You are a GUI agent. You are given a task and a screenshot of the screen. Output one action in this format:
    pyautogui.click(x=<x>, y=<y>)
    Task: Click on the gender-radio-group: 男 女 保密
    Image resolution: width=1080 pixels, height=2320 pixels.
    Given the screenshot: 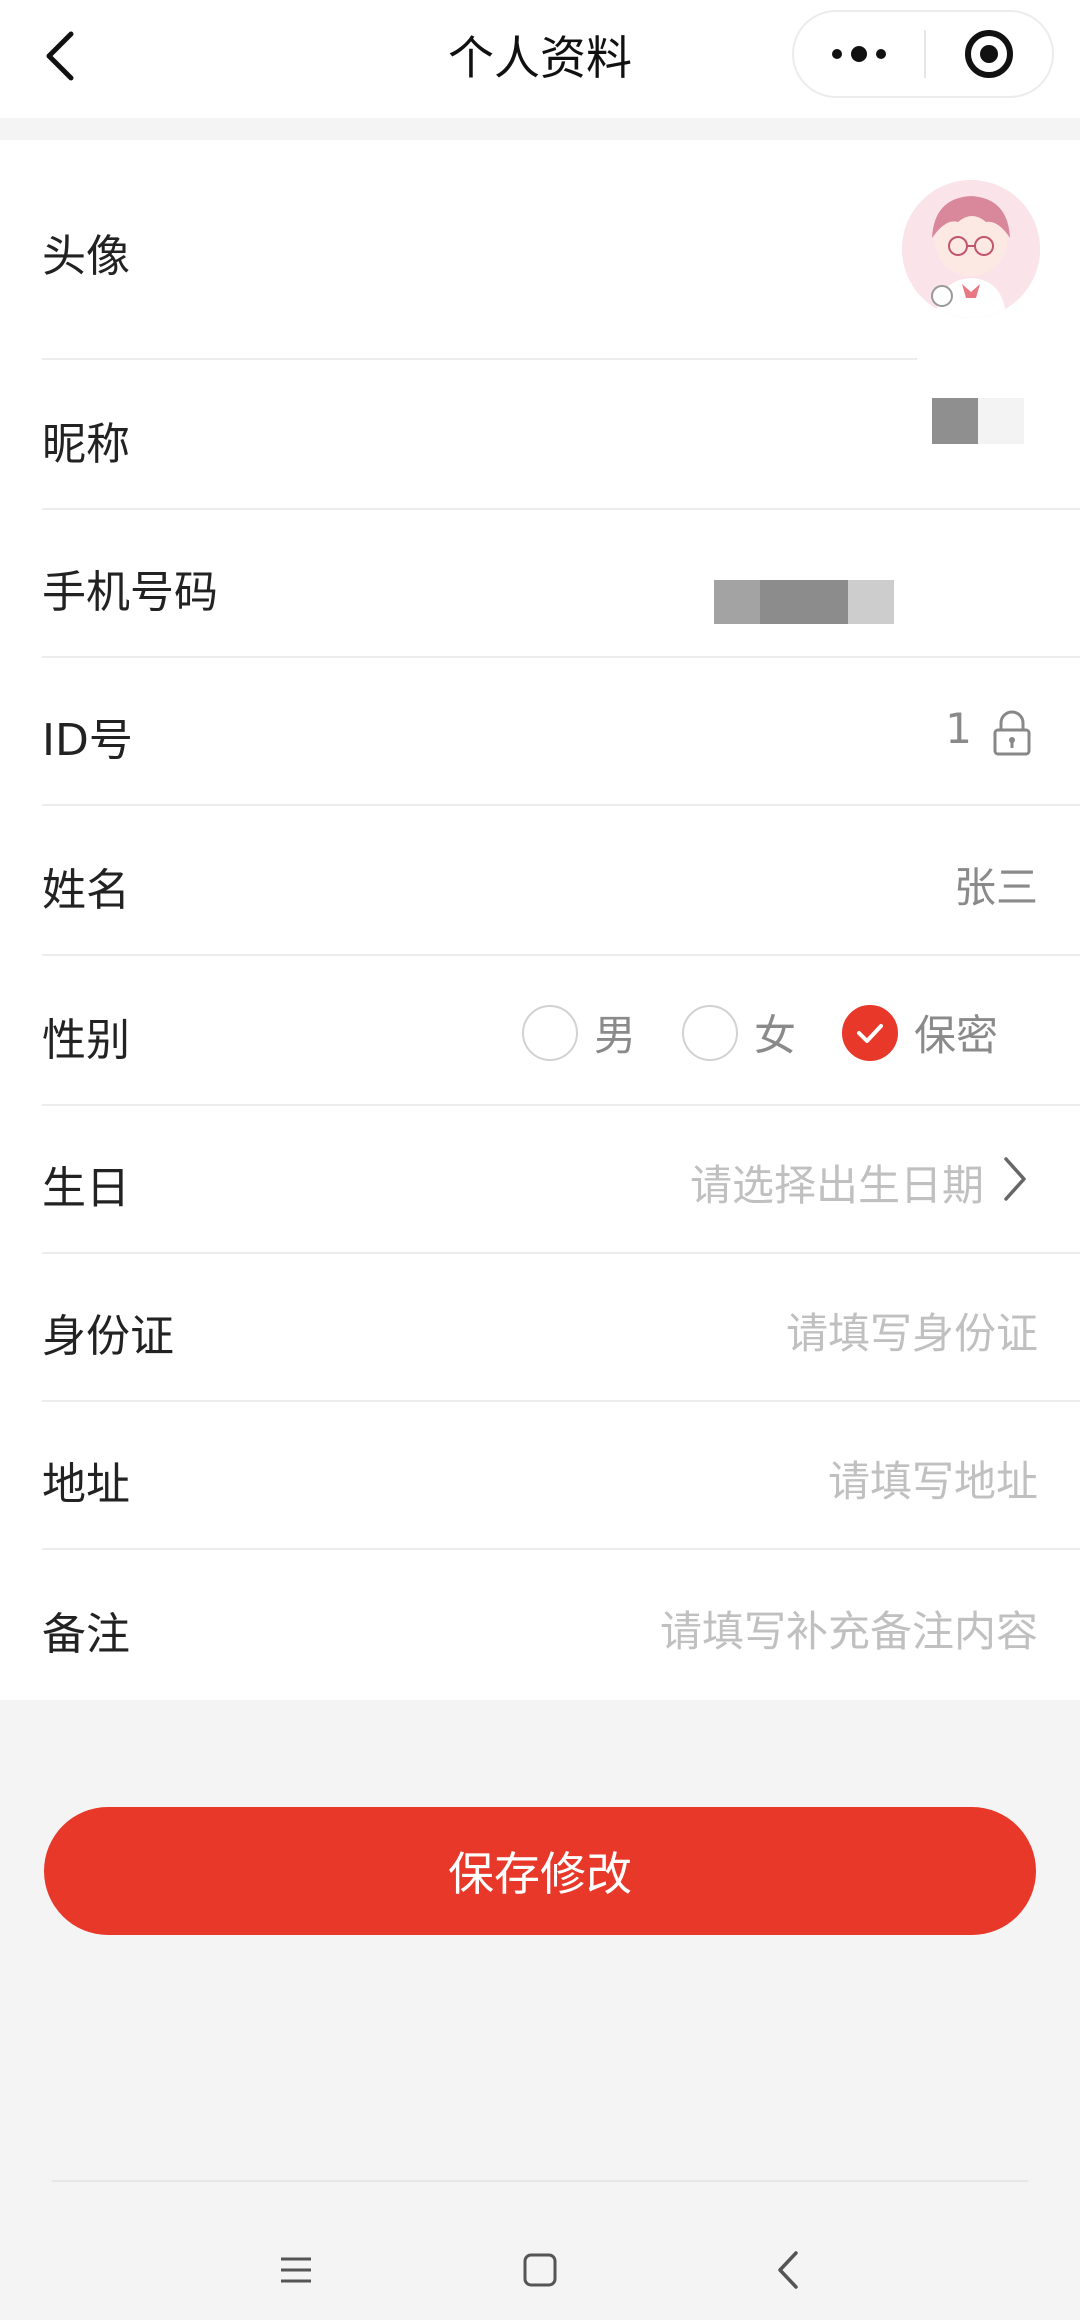 What is the action you would take?
    pyautogui.click(x=759, y=1032)
    